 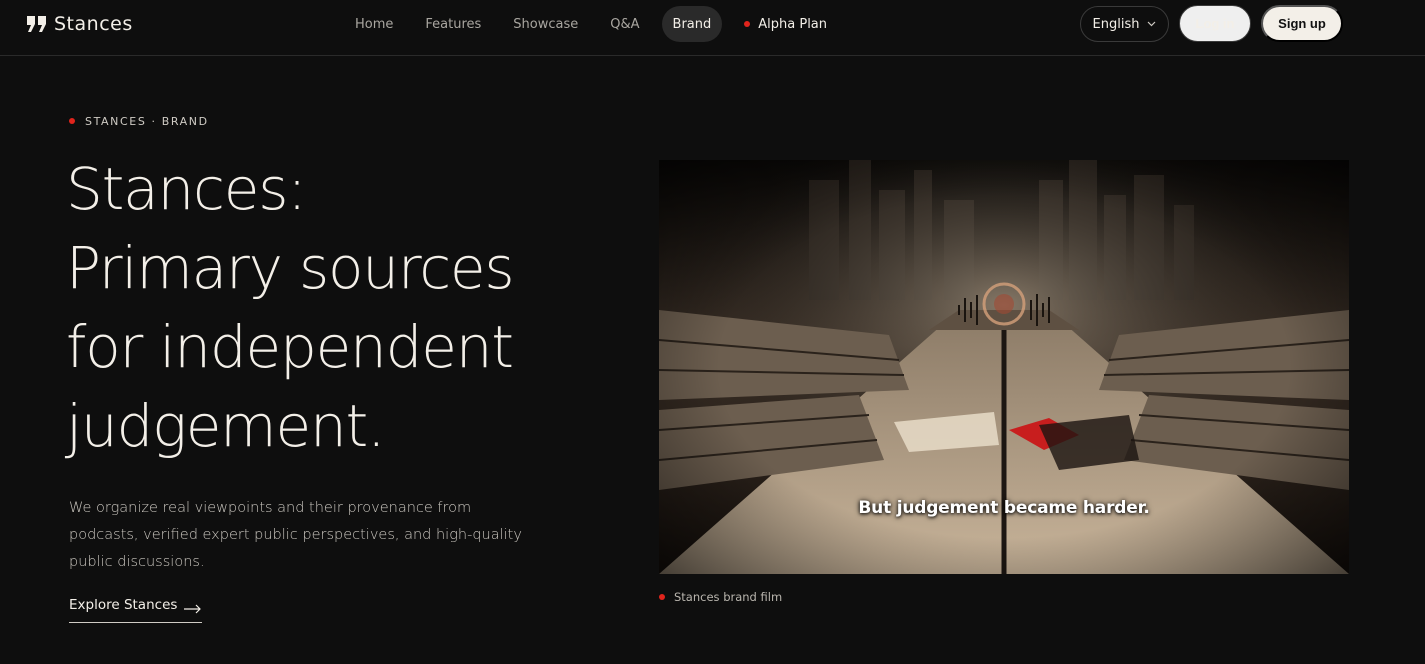 What do you see at coordinates (747, 24) in the screenshot?
I see `alpha-indicator-dot` at bounding box center [747, 24].